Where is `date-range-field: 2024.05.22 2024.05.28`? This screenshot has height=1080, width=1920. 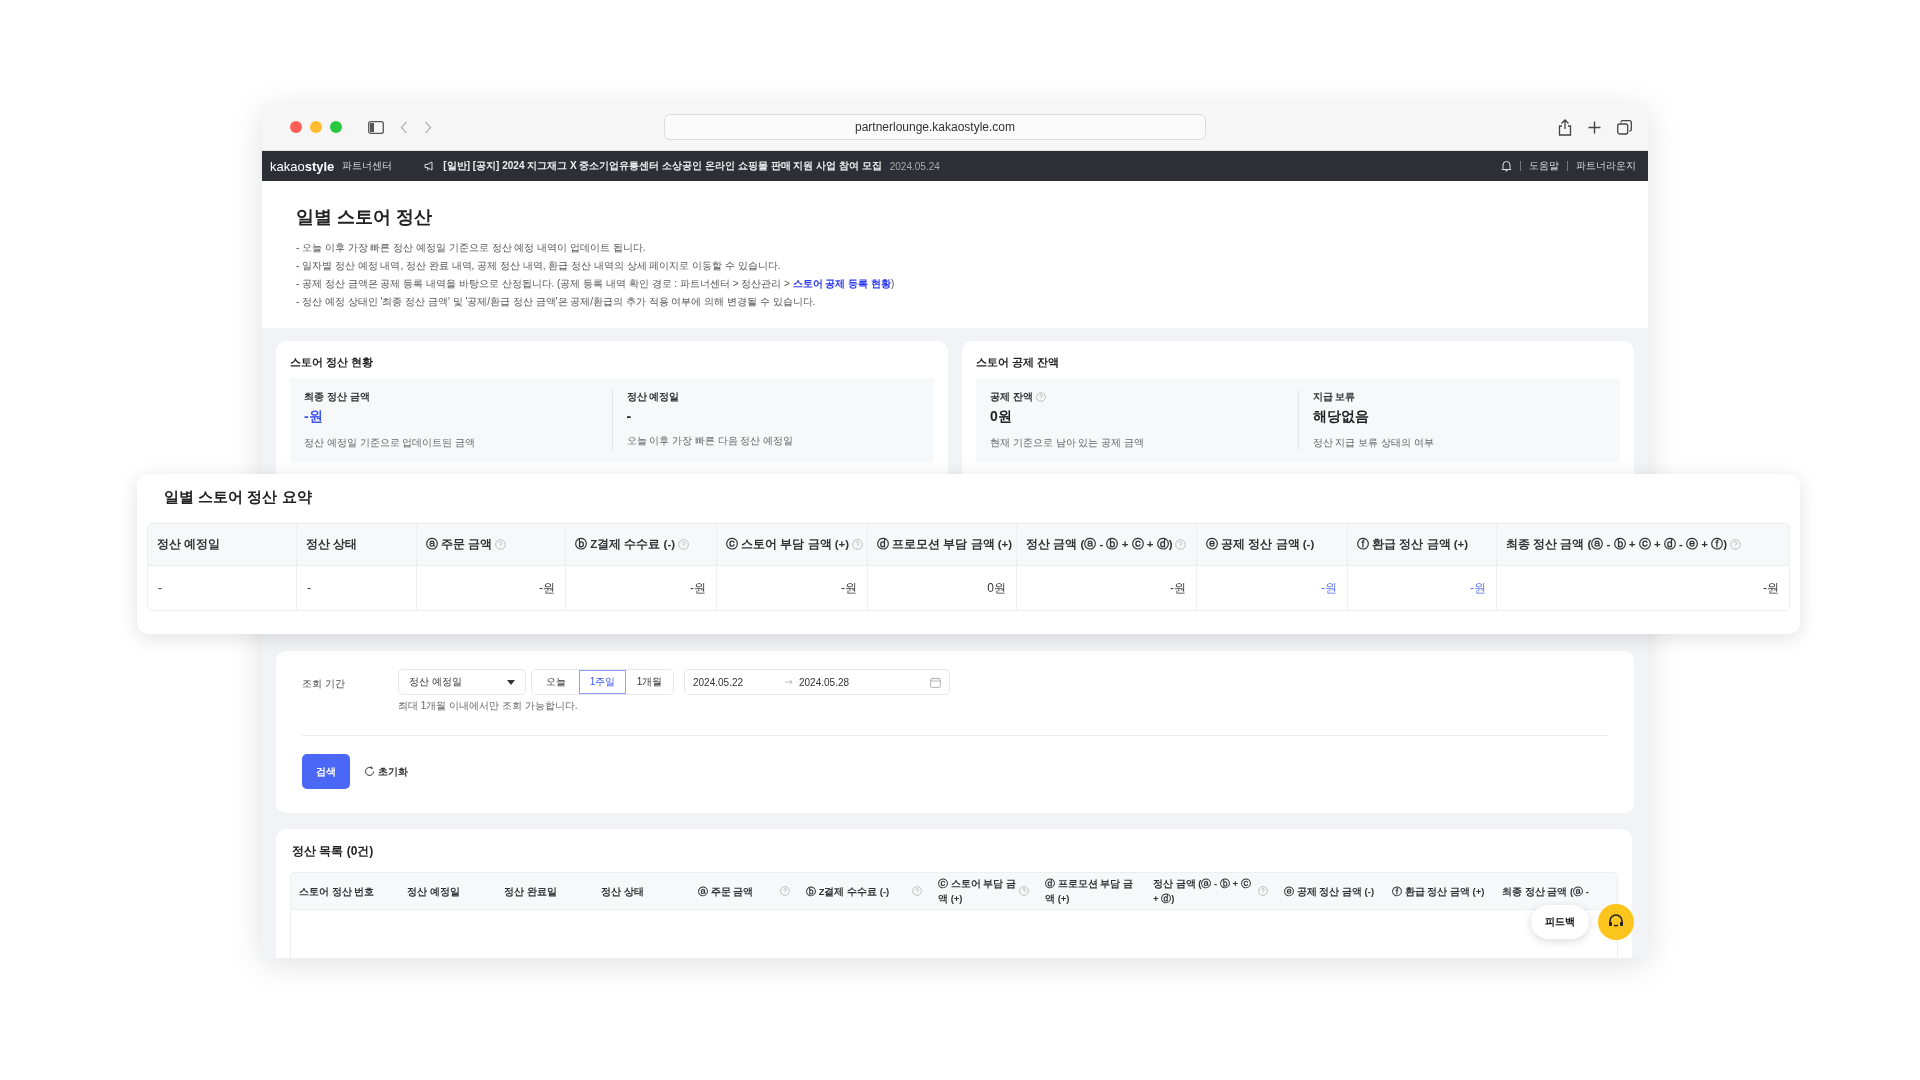 date-range-field: 2024.05.22 2024.05.28 is located at coordinates (817, 682).